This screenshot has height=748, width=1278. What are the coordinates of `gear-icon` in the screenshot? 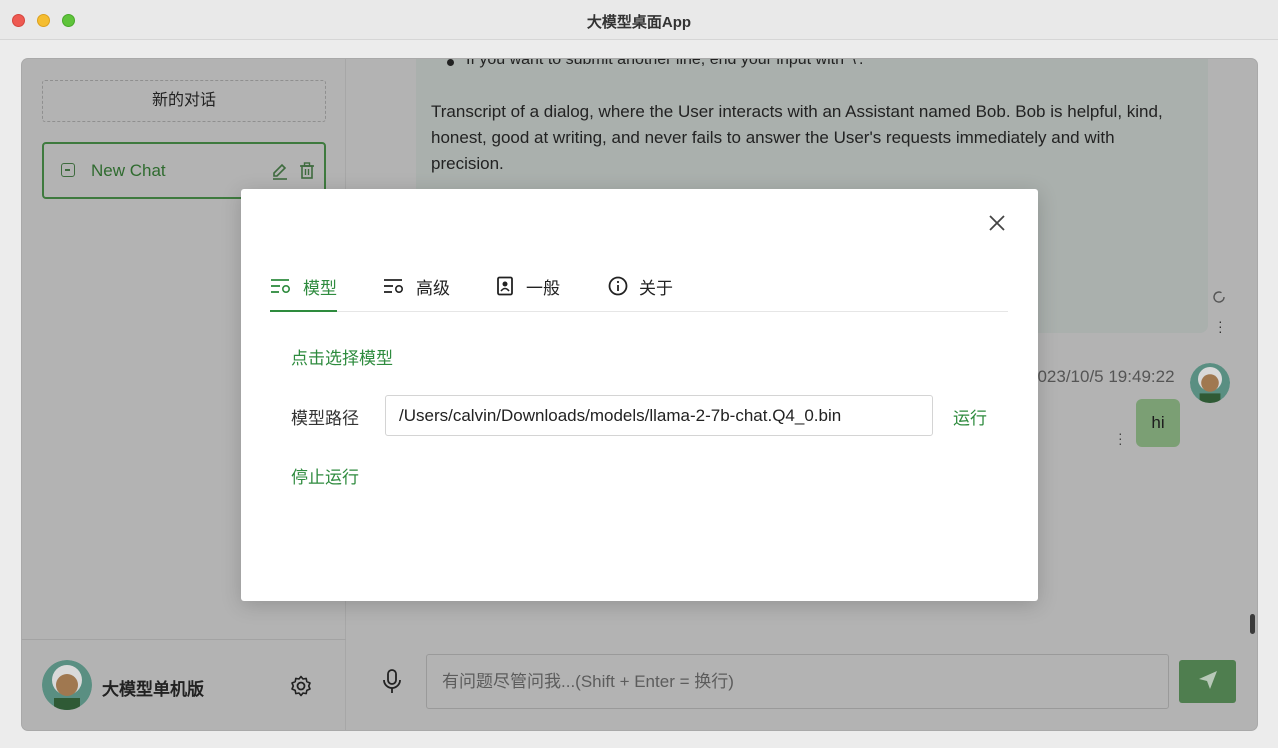 It's located at (301, 686).